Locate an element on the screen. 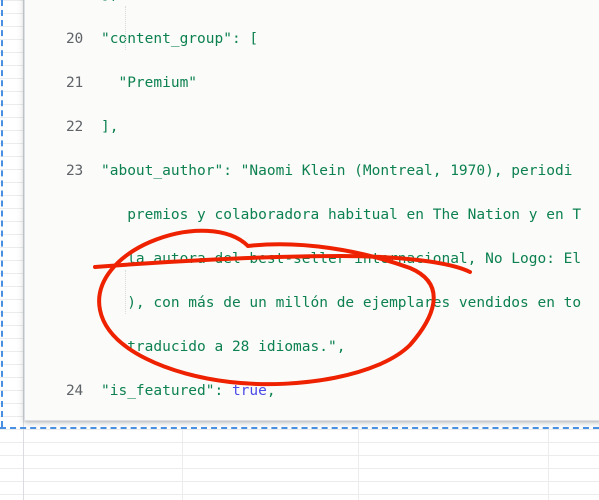 This screenshot has width=599, height=500. code-text: traducido a 28 idiomas.", is located at coordinates (223, 347).